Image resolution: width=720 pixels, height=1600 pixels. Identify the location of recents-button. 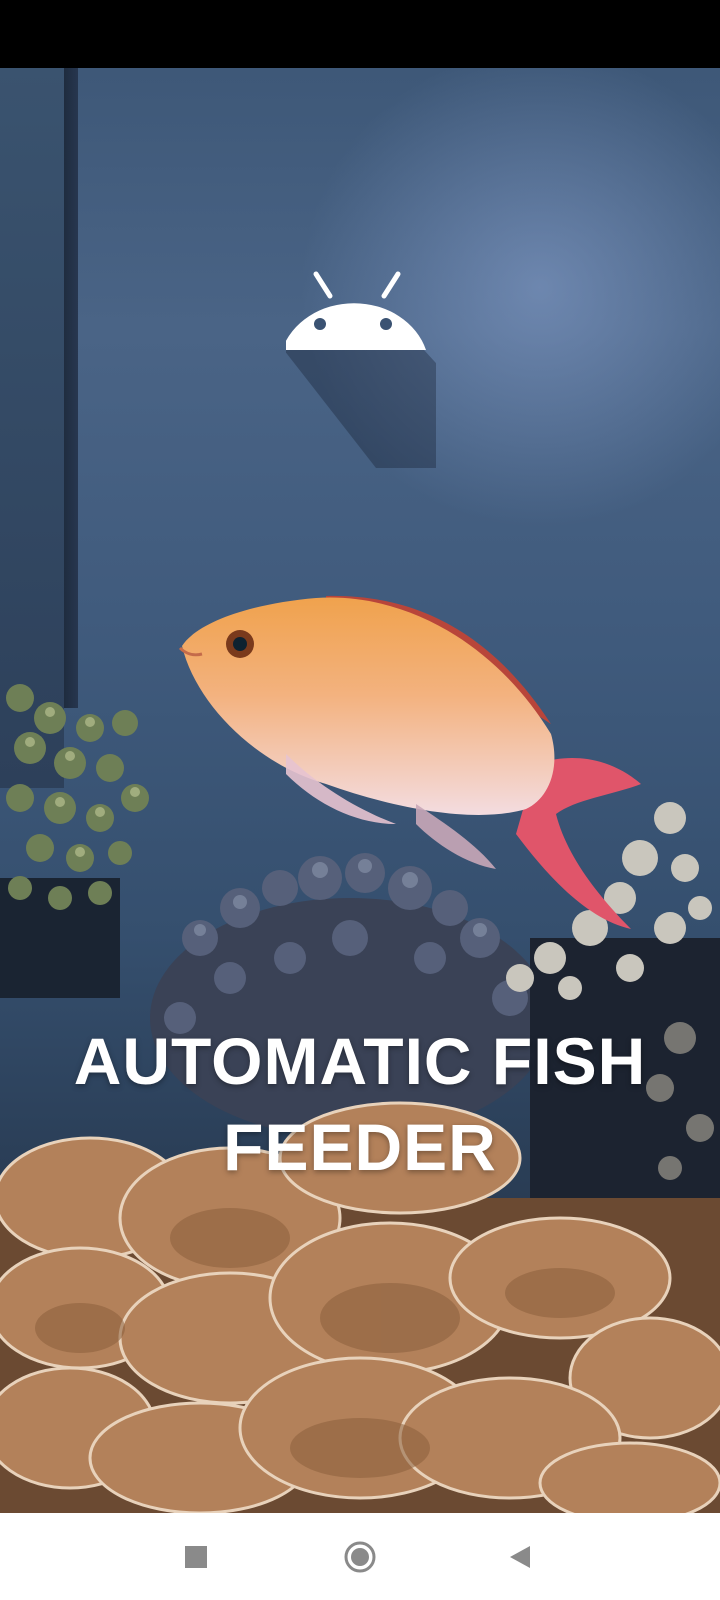
(196, 1557).